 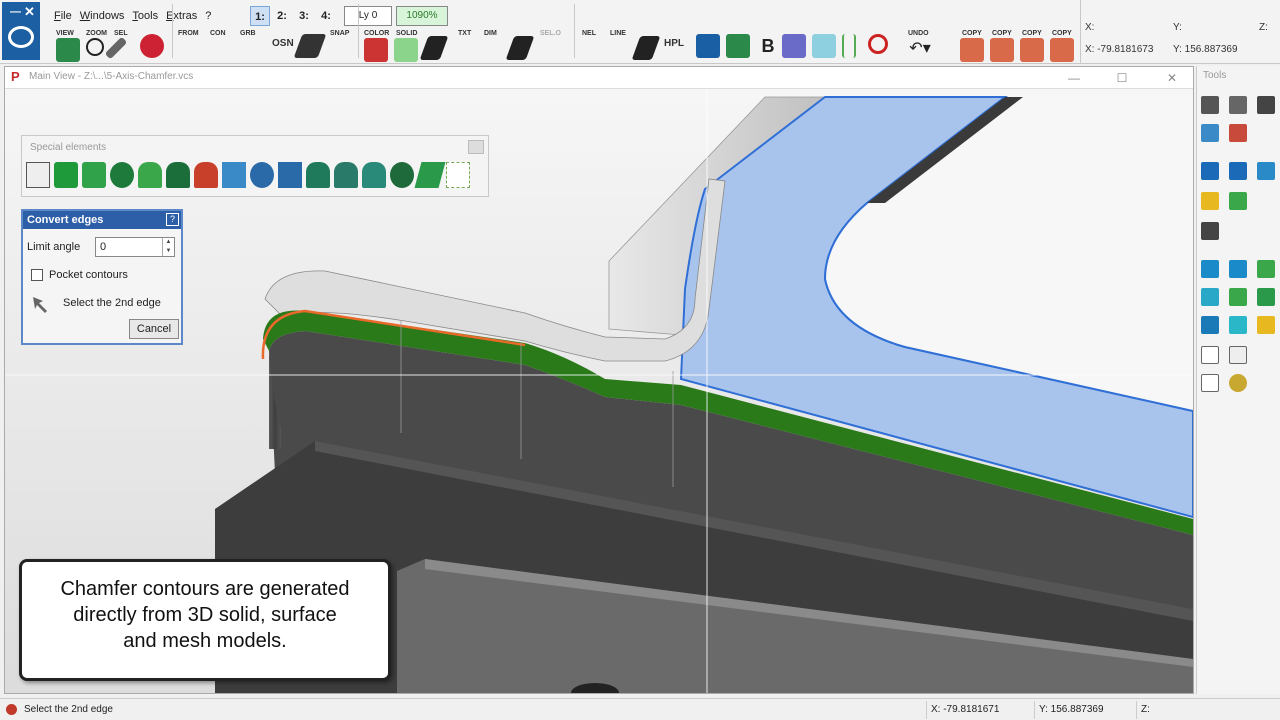 I want to click on line-icon, so click(x=646, y=48).